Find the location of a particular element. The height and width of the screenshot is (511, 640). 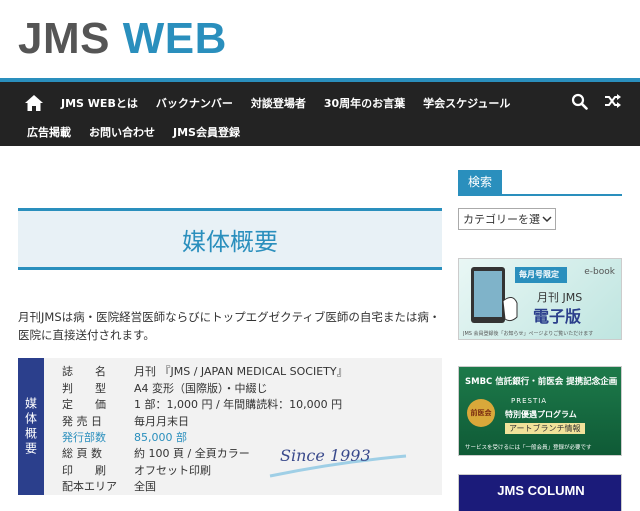

nav-item-ads: 広告掲載 is located at coordinates (49, 132).